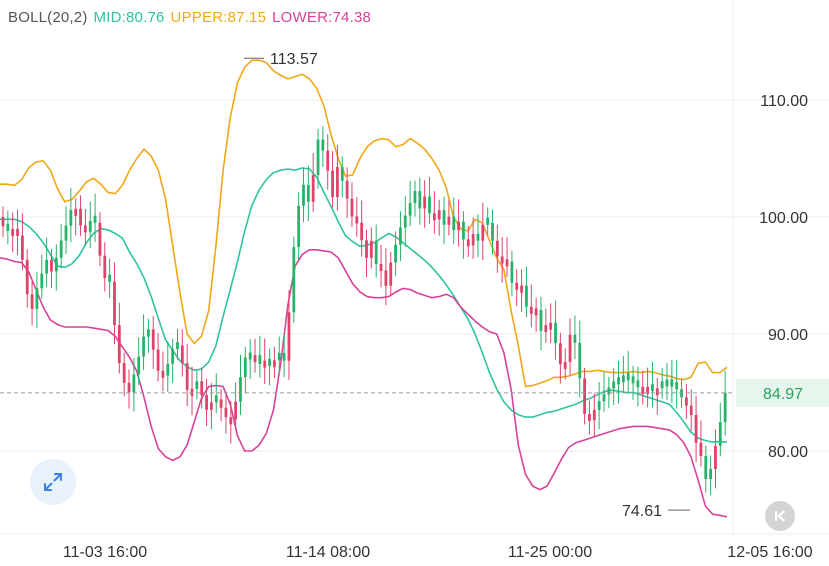  I want to click on y-tick-label: 80.00, so click(788, 452).